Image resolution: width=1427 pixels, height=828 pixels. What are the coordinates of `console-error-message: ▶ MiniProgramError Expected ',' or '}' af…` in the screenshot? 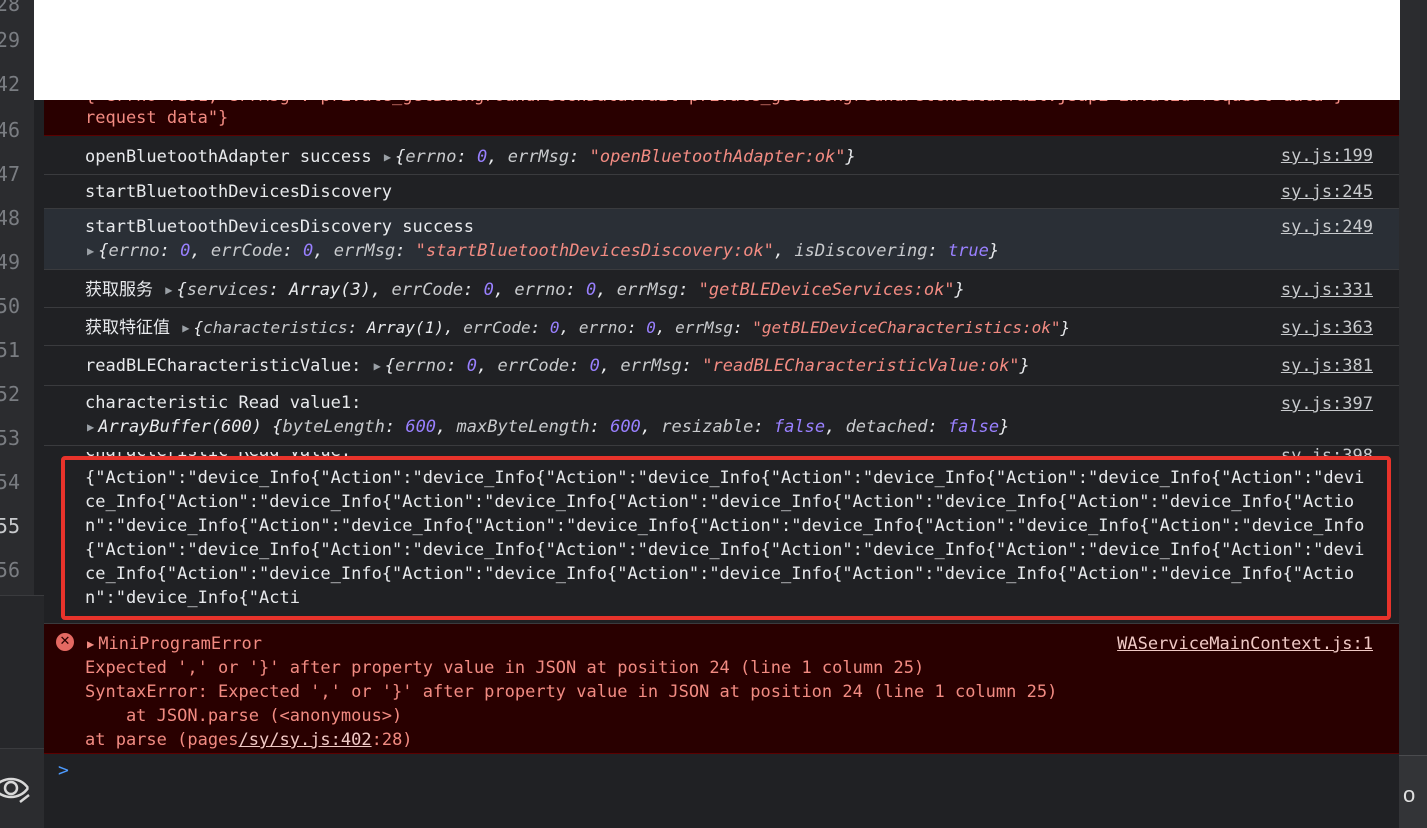 It's located at (721, 689).